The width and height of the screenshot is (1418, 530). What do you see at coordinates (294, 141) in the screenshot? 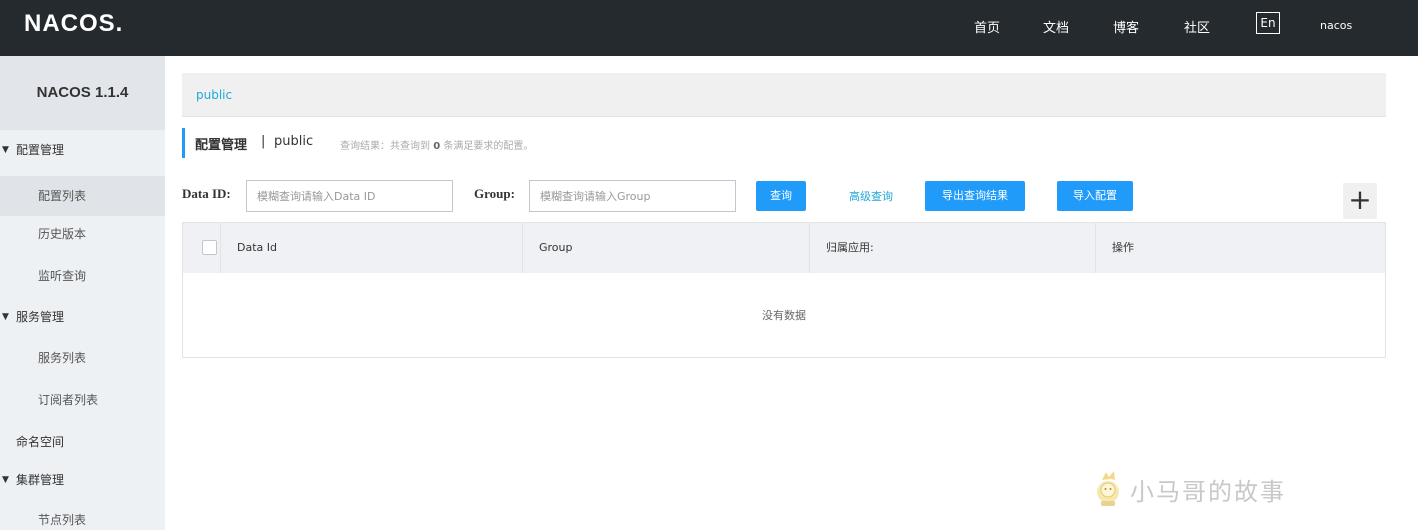
I see `title-namespace: public` at bounding box center [294, 141].